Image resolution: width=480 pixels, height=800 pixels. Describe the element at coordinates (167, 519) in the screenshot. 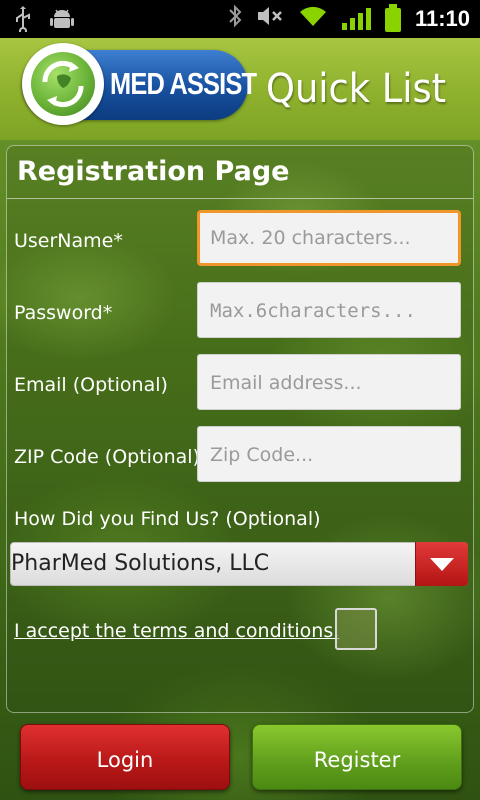

I see `how-found-label: How Did you Find Us? (Optional)` at that location.